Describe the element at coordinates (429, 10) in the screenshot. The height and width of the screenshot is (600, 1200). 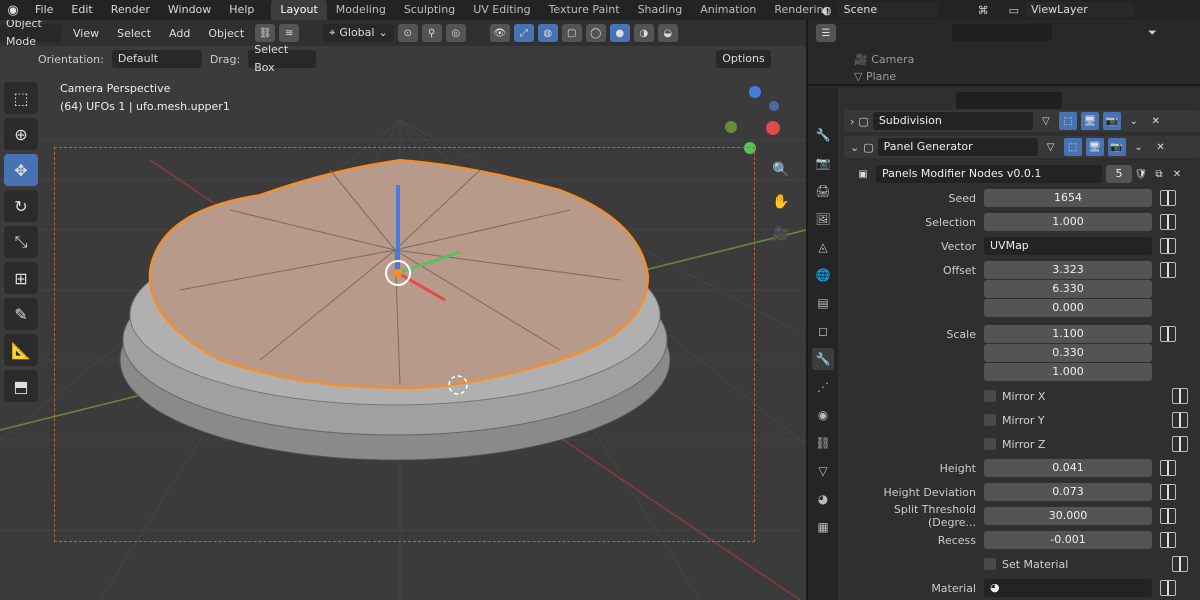
I see `tab-sculpting: Sculpting` at that location.